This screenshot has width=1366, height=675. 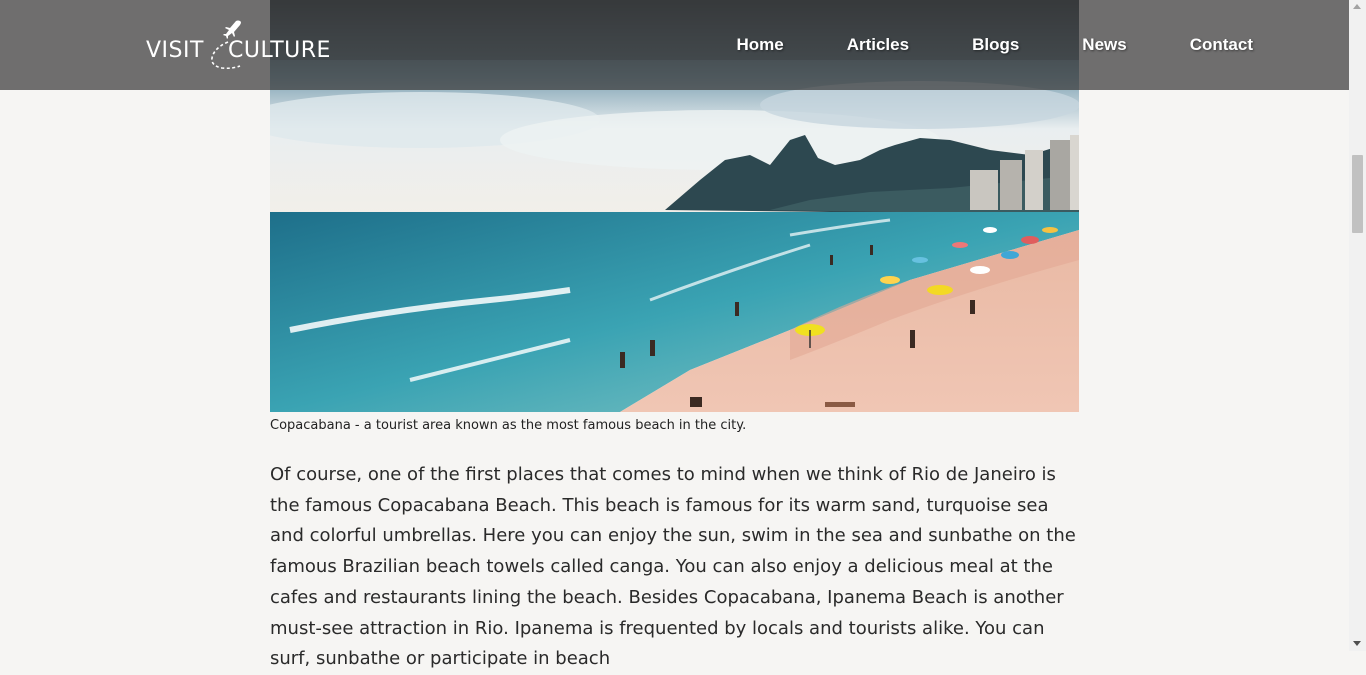 What do you see at coordinates (878, 45) in the screenshot?
I see `nav-articles: Articles` at bounding box center [878, 45].